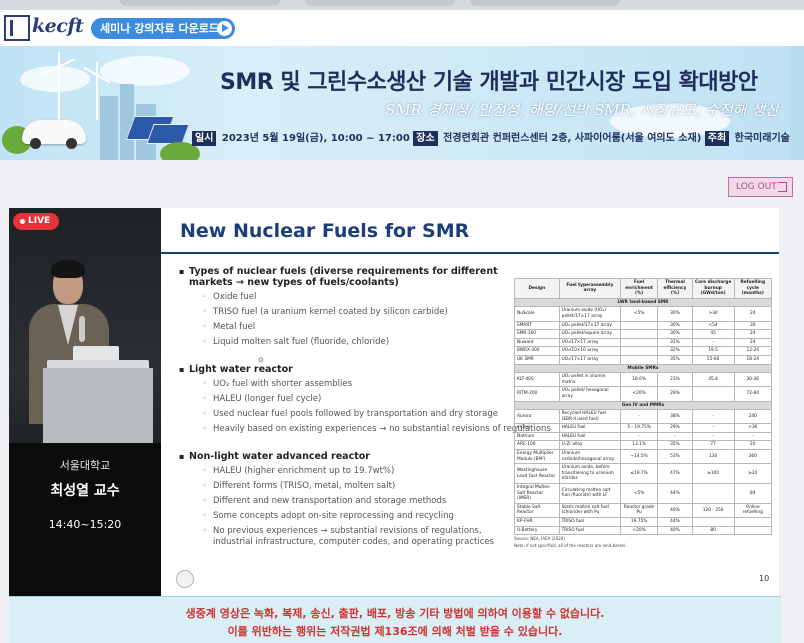 The width and height of the screenshot is (804, 643). Describe the element at coordinates (85, 465) in the screenshot. I see `speaker-school: 서울대학교` at that location.